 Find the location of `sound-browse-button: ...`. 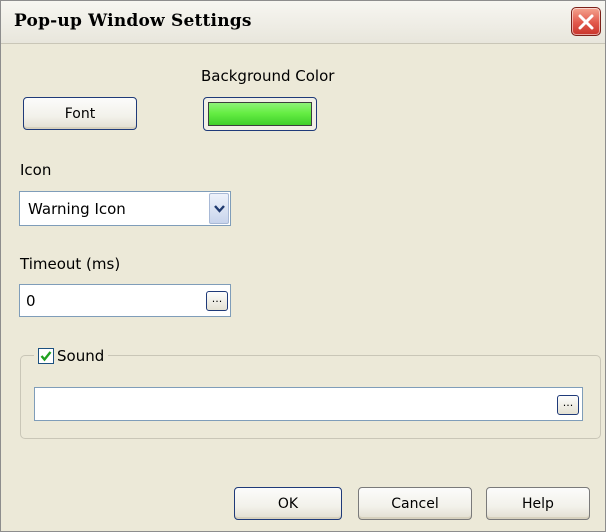

sound-browse-button: ... is located at coordinates (568, 405).